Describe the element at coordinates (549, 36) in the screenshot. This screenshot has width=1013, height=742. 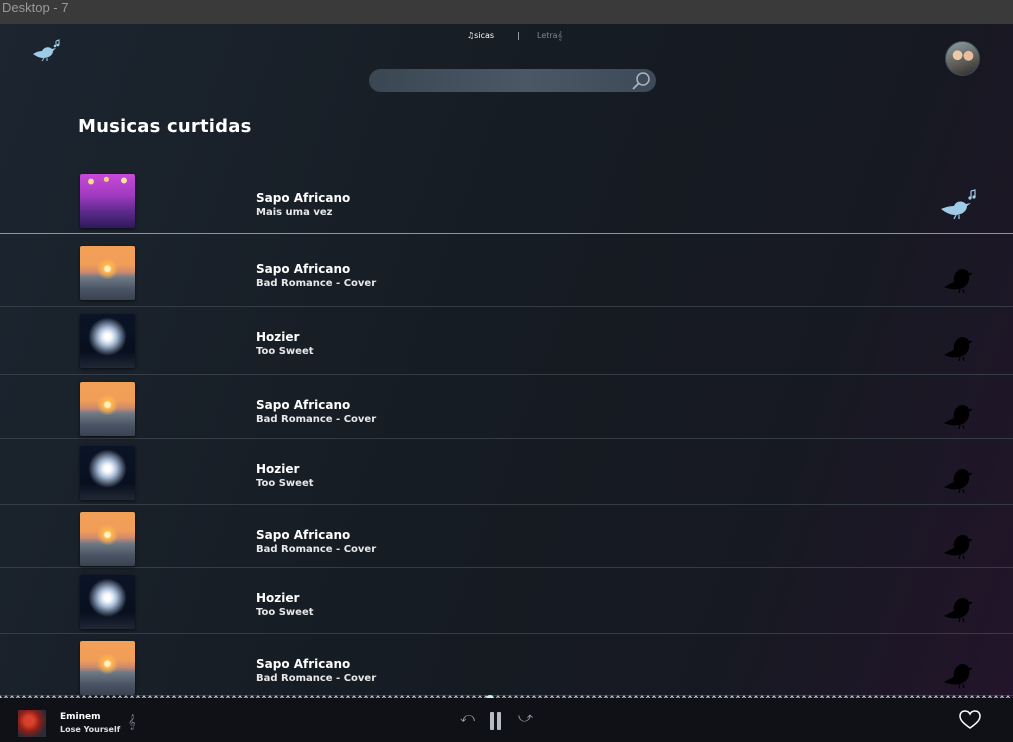
I see `tab-letra: Letra𝄞` at that location.